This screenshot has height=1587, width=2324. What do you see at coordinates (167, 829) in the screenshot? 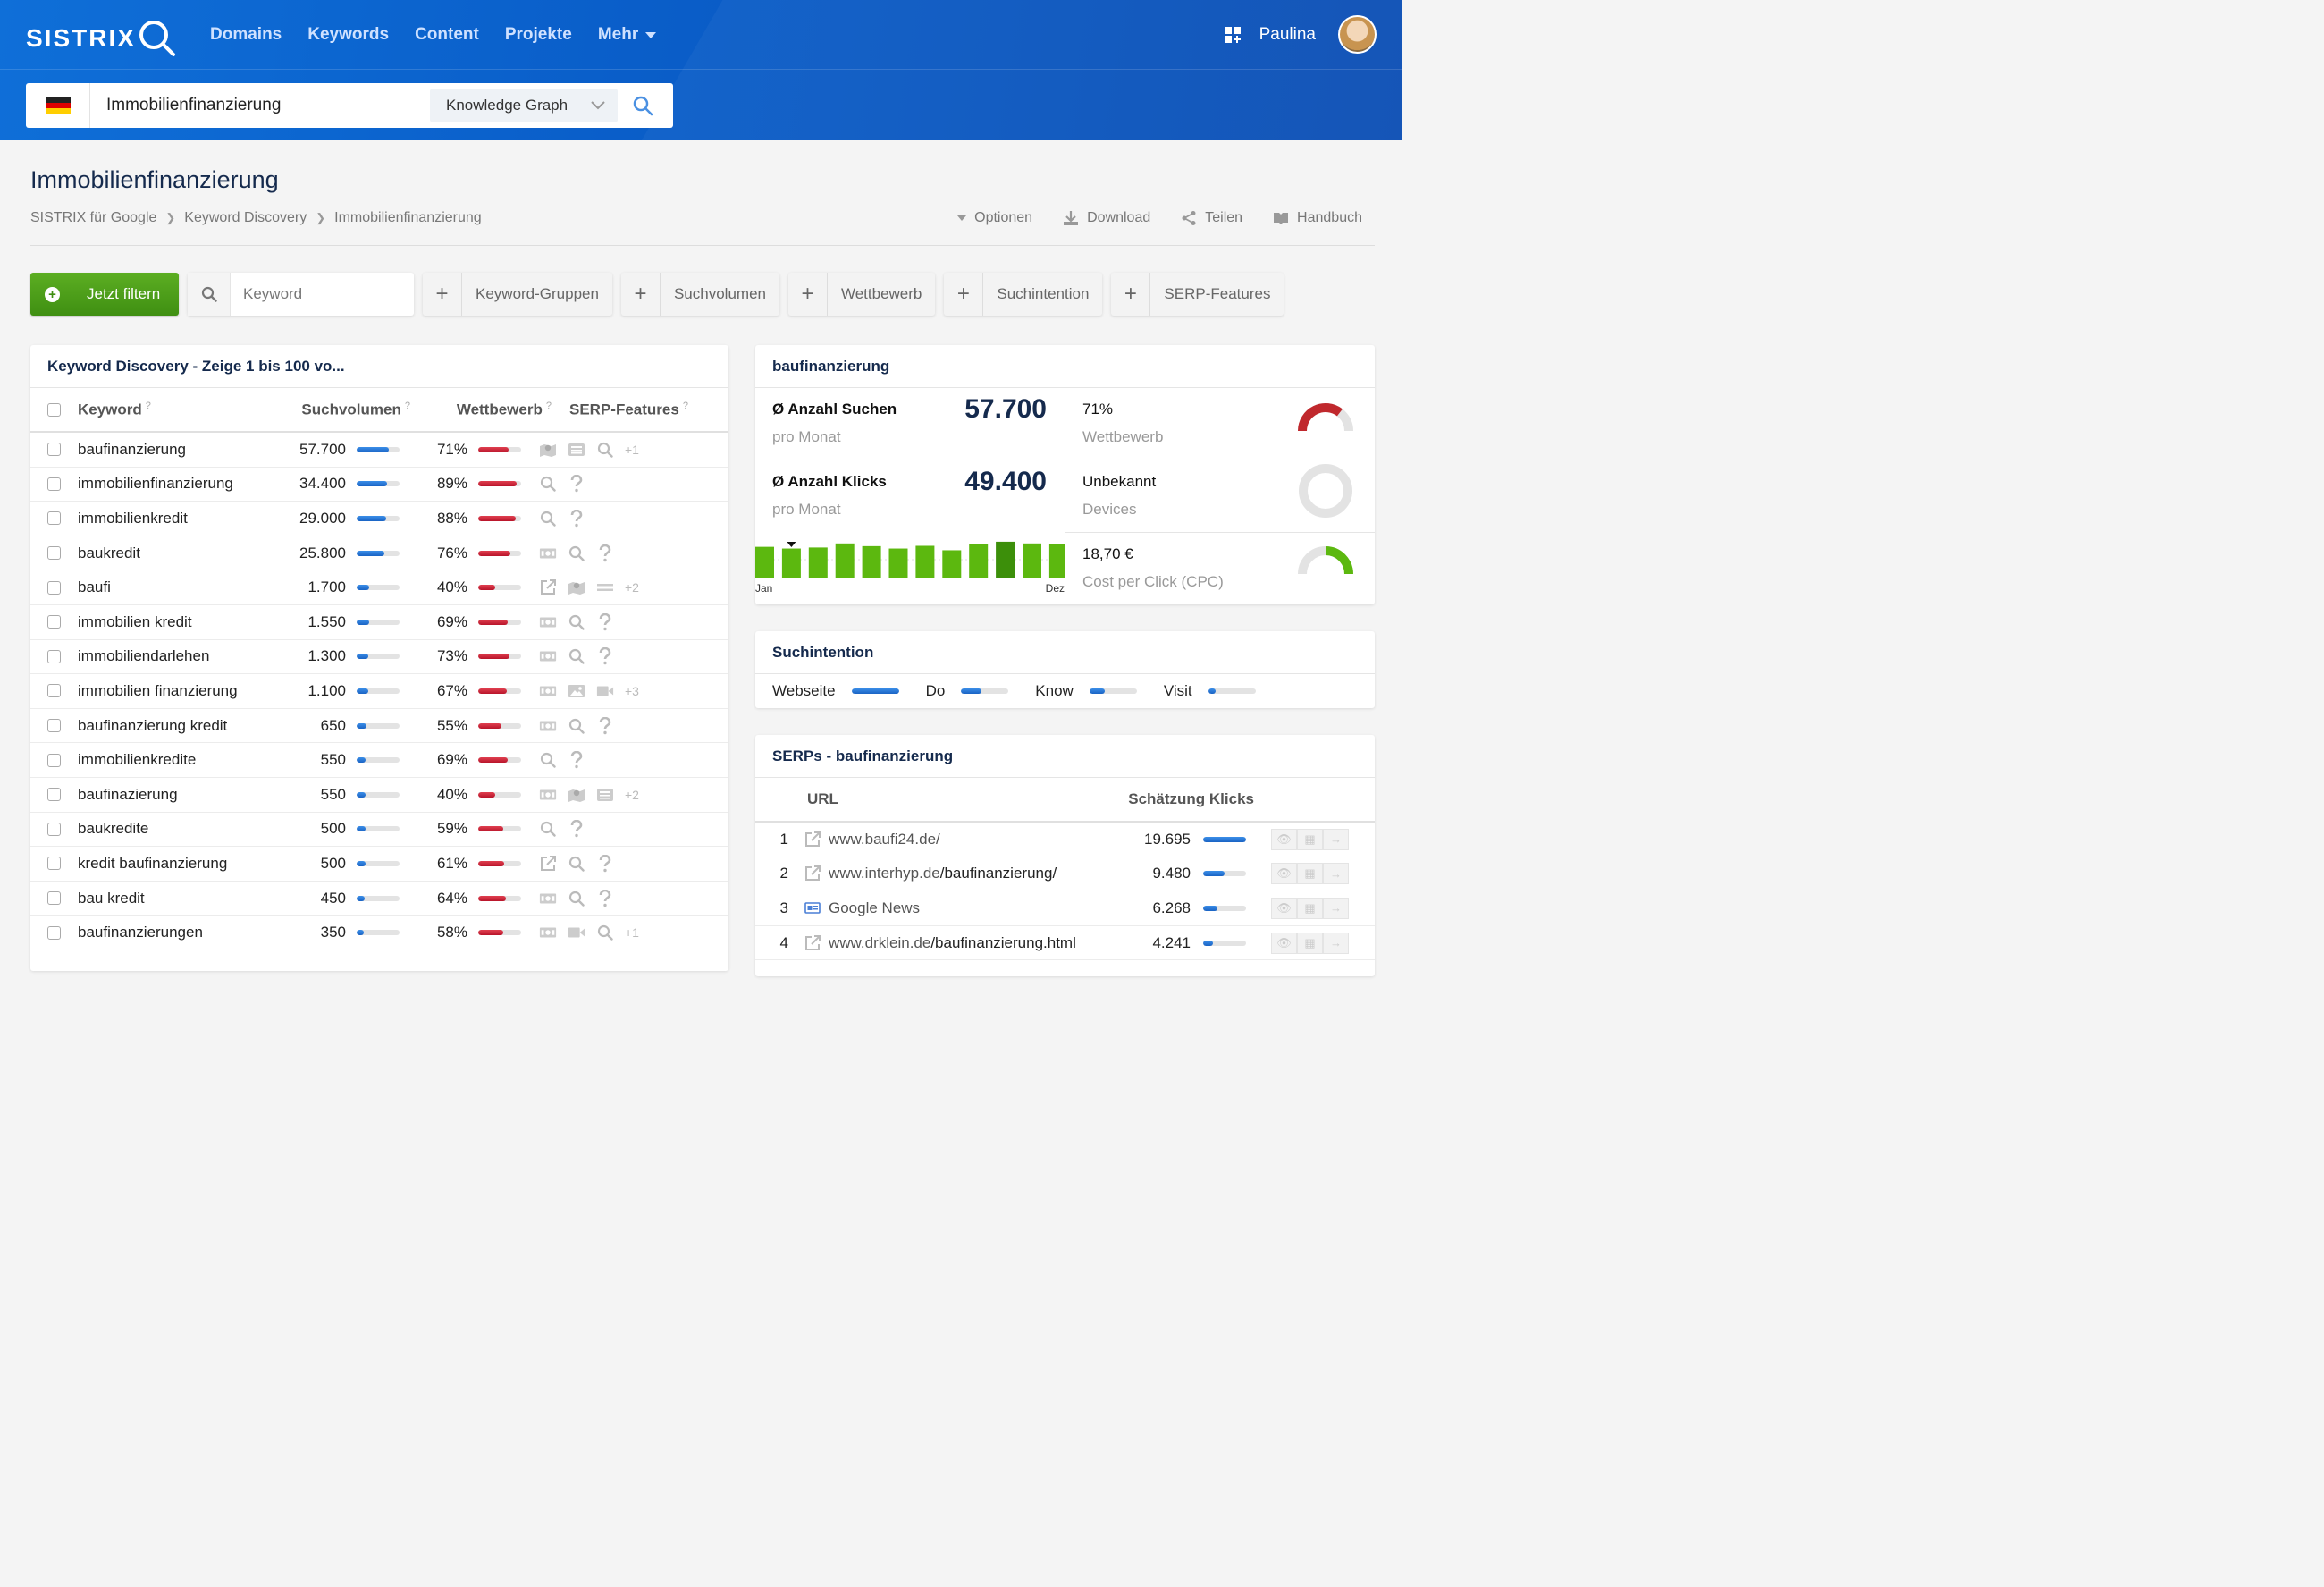
I see `keyword-cell: baukredite` at bounding box center [167, 829].